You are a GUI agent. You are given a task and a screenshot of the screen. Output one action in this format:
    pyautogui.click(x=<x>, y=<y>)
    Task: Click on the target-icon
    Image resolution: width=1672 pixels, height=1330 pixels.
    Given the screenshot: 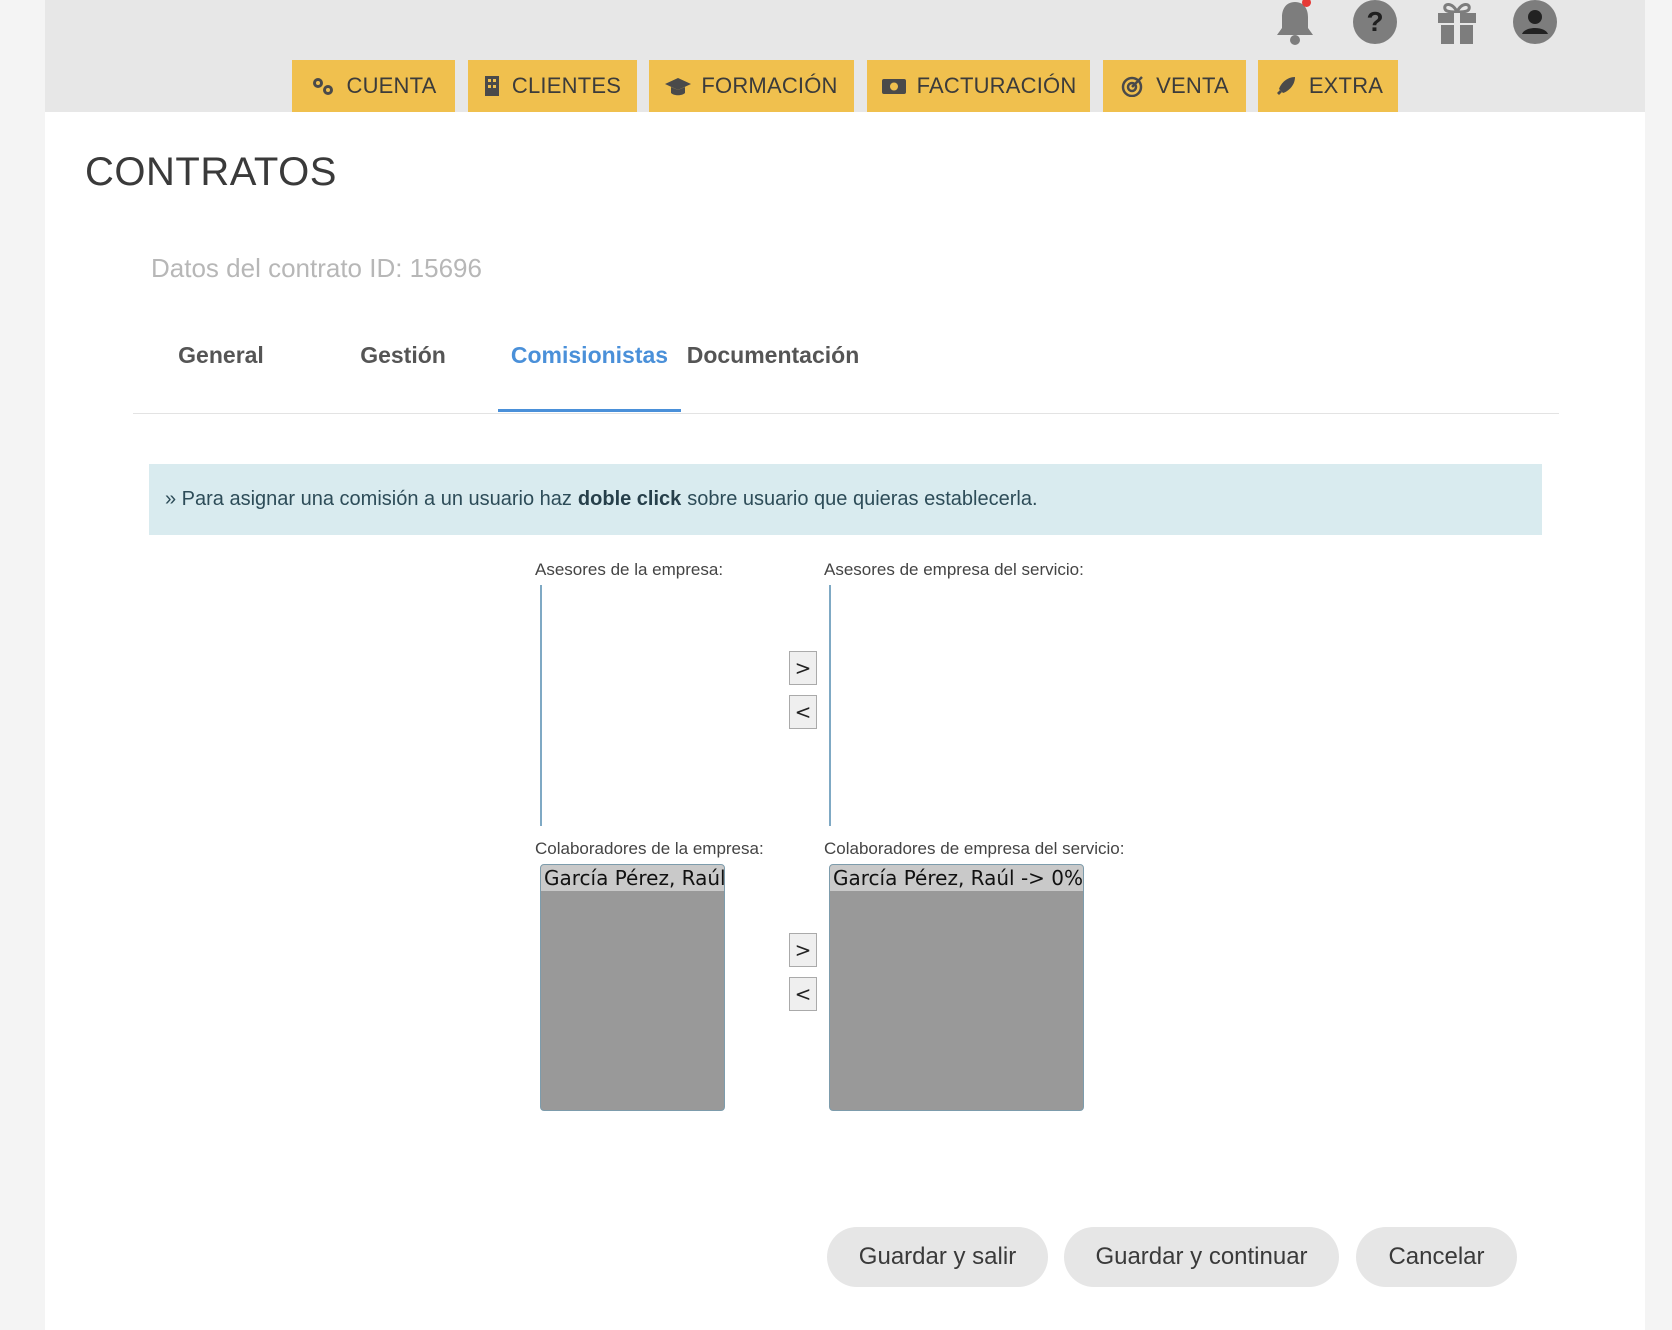 What is the action you would take?
    pyautogui.click(x=1133, y=86)
    